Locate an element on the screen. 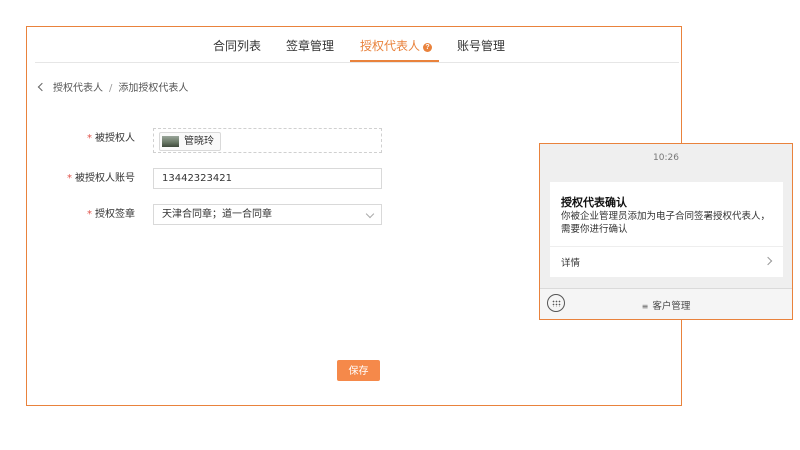 The image size is (800, 450). menu-label: 客户管理 is located at coordinates (671, 306).